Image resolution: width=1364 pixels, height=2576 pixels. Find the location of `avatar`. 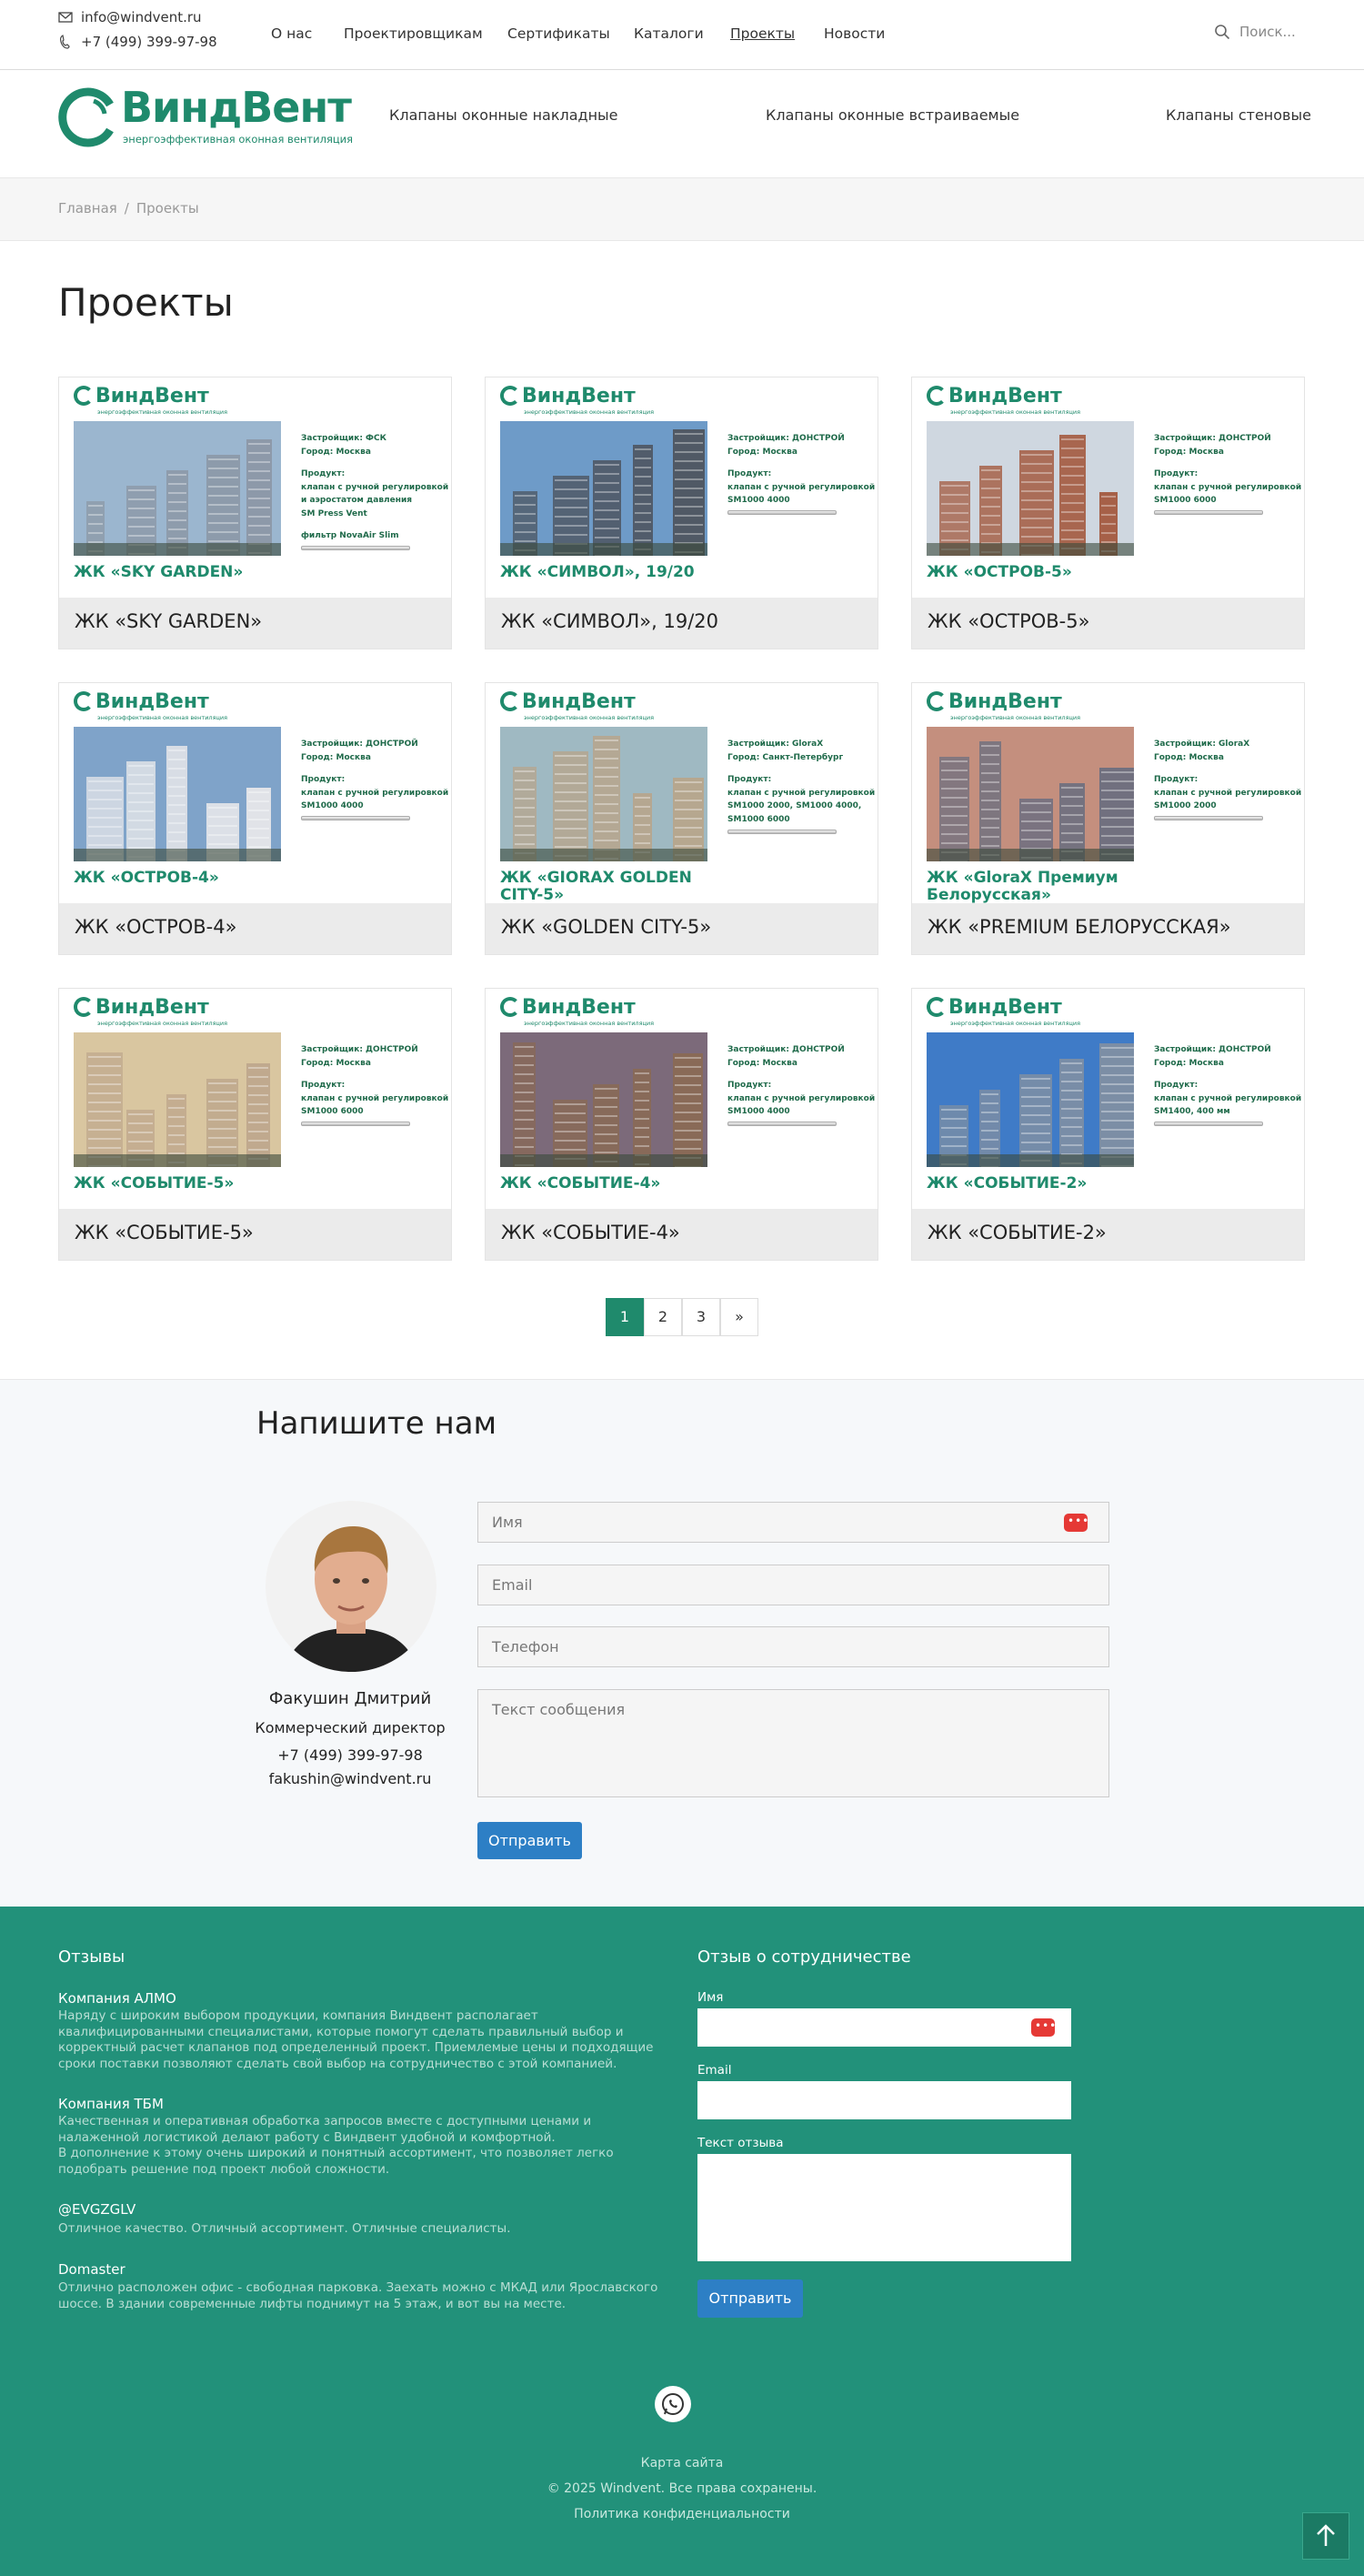

avatar is located at coordinates (351, 1586).